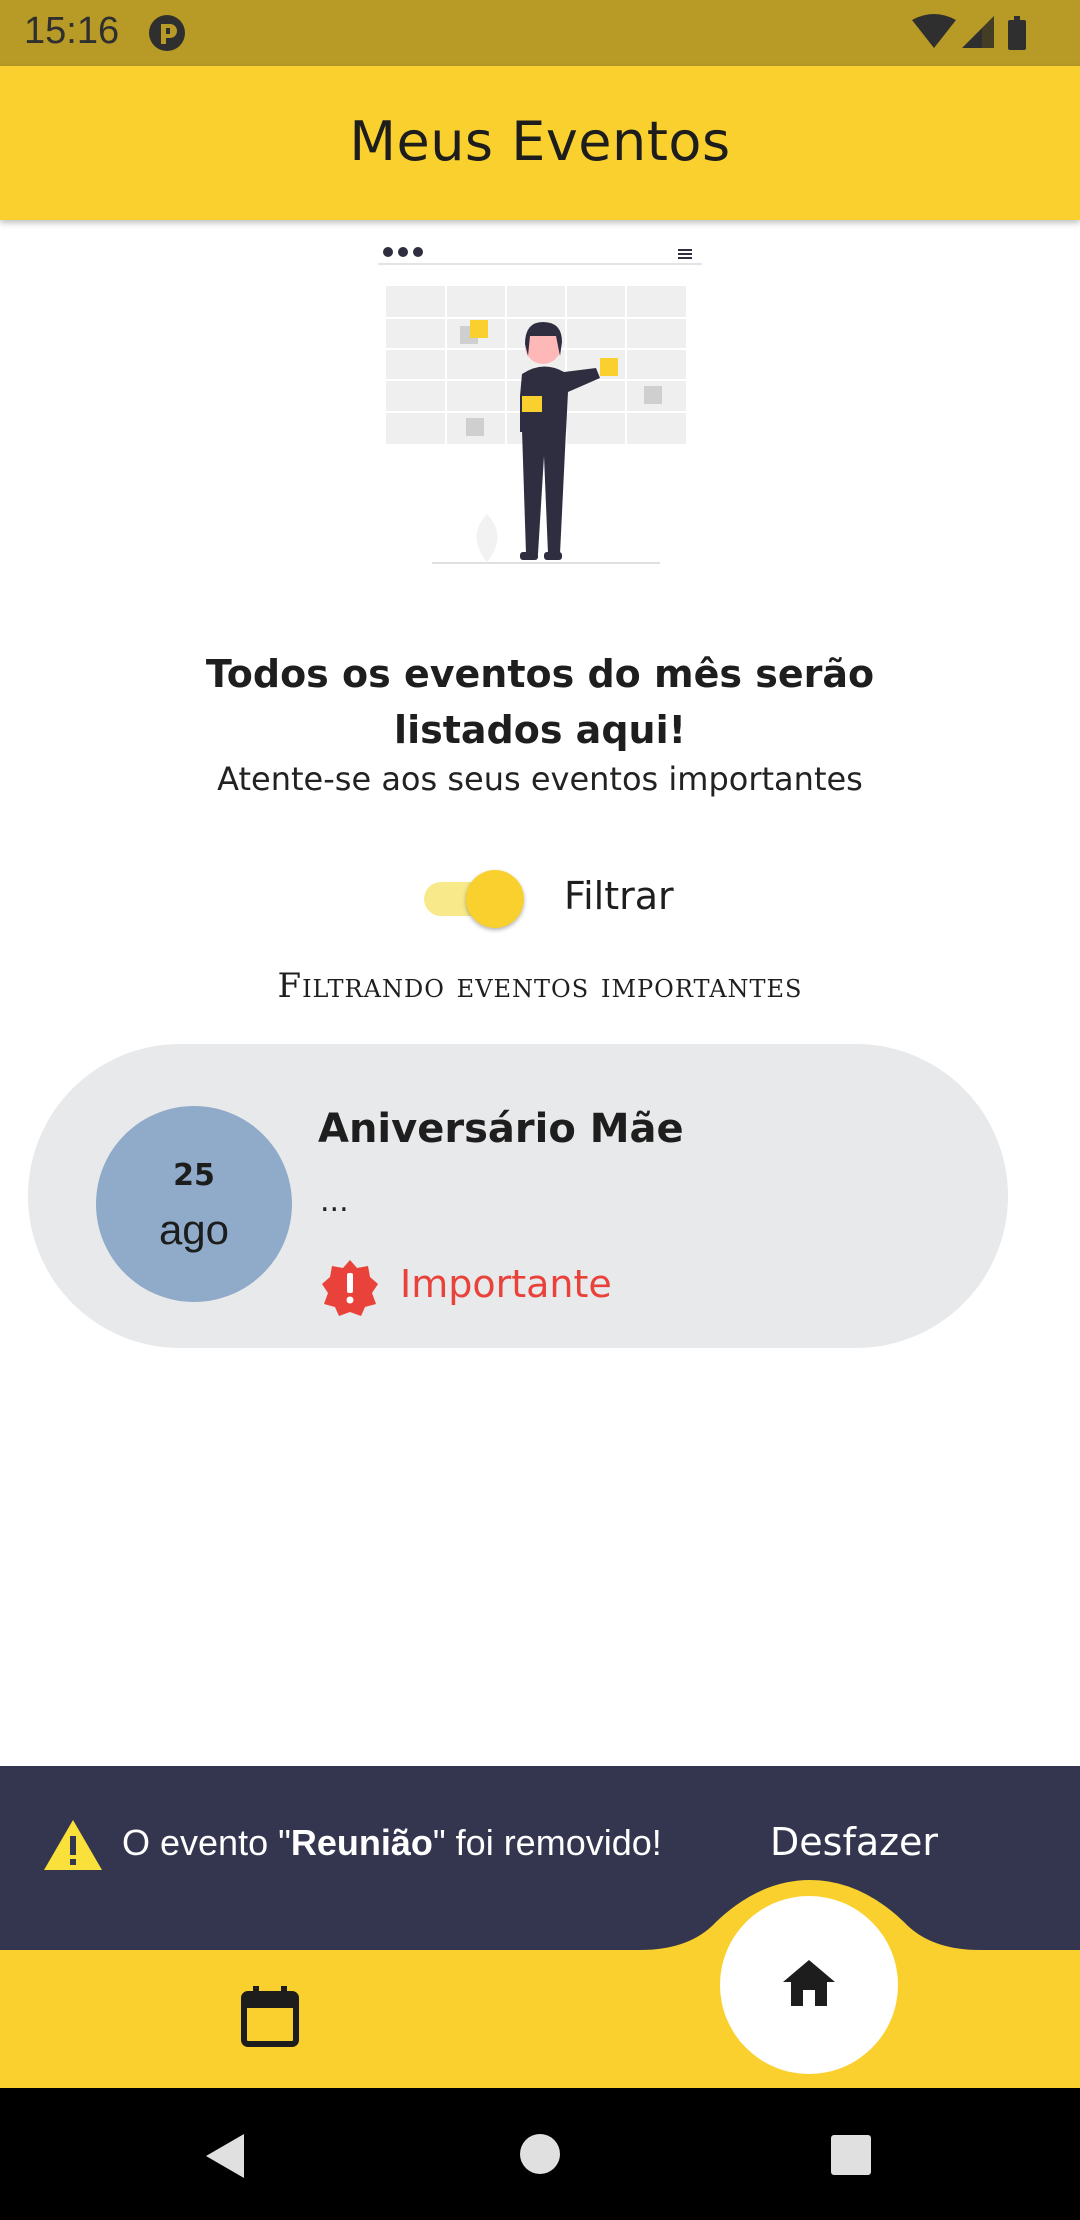  What do you see at coordinates (495, 899) in the screenshot?
I see `toggle-thumb` at bounding box center [495, 899].